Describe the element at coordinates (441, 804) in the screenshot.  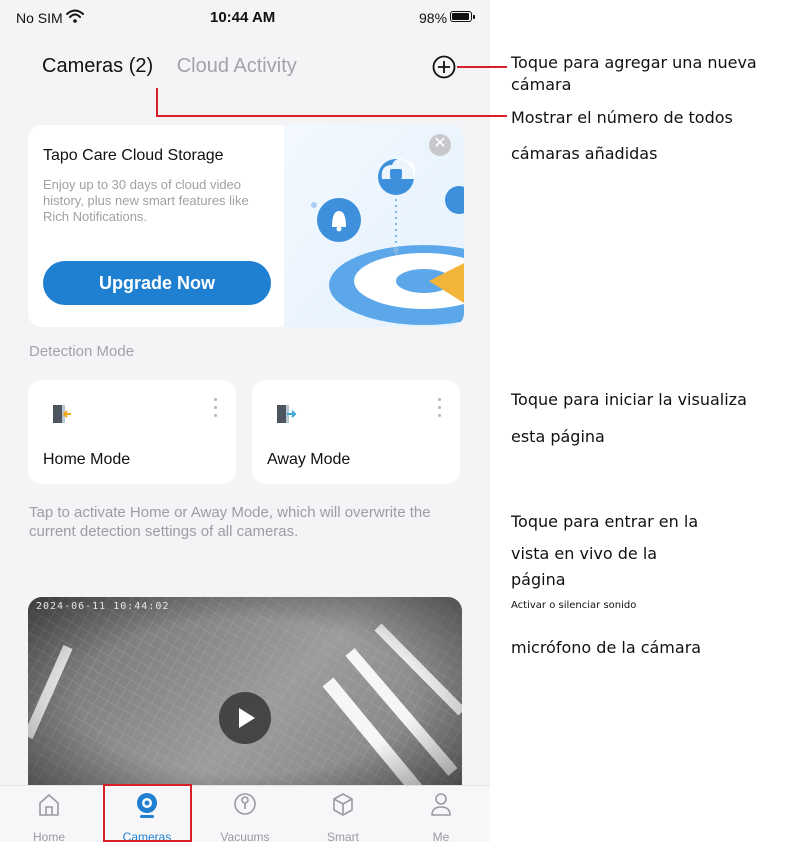
I see `person-icon` at that location.